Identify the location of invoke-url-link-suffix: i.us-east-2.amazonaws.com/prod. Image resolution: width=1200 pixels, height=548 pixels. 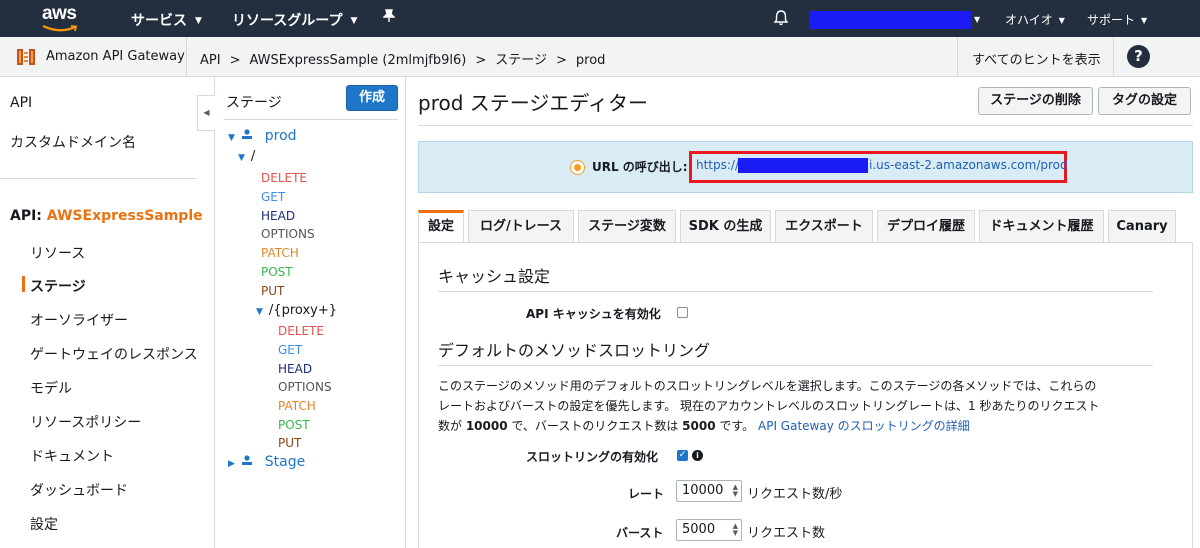
(968, 165).